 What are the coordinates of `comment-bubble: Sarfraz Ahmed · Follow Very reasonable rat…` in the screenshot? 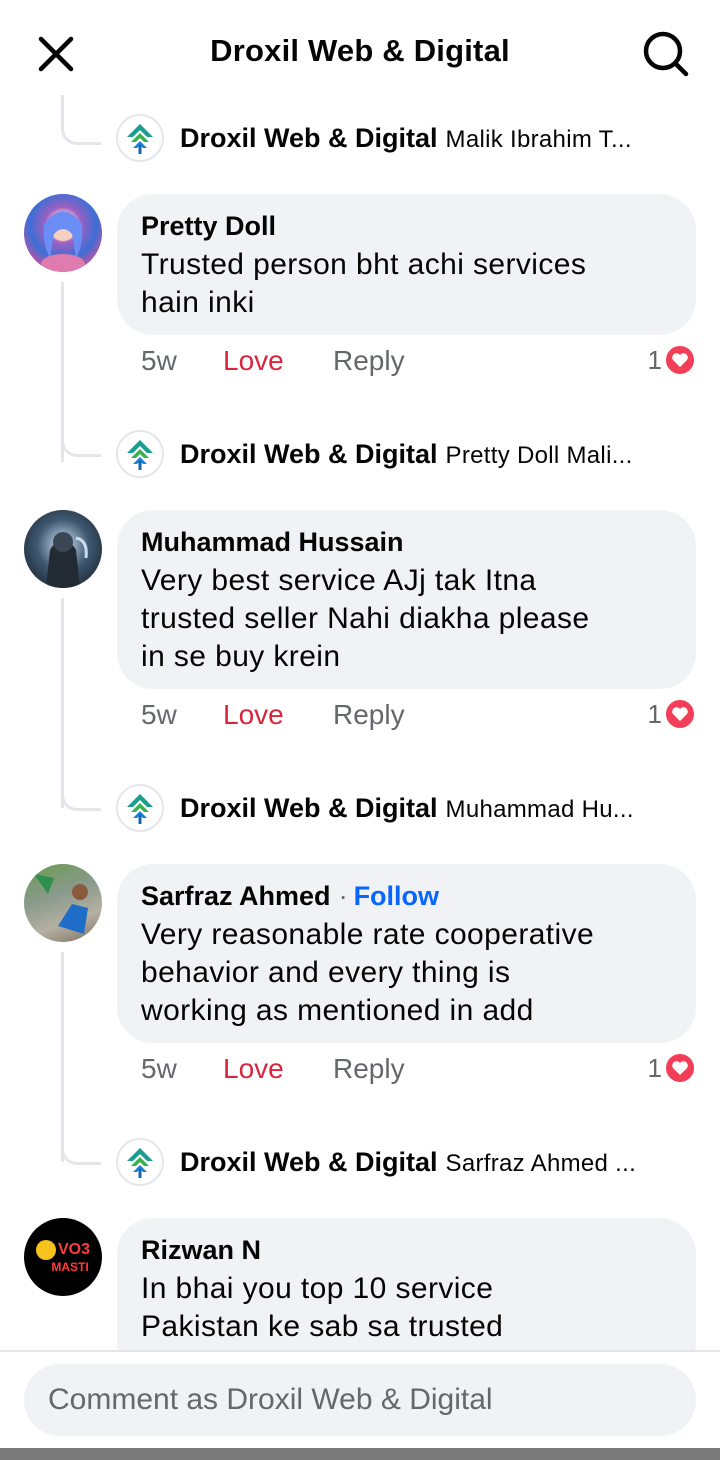 It's located at (406, 953).